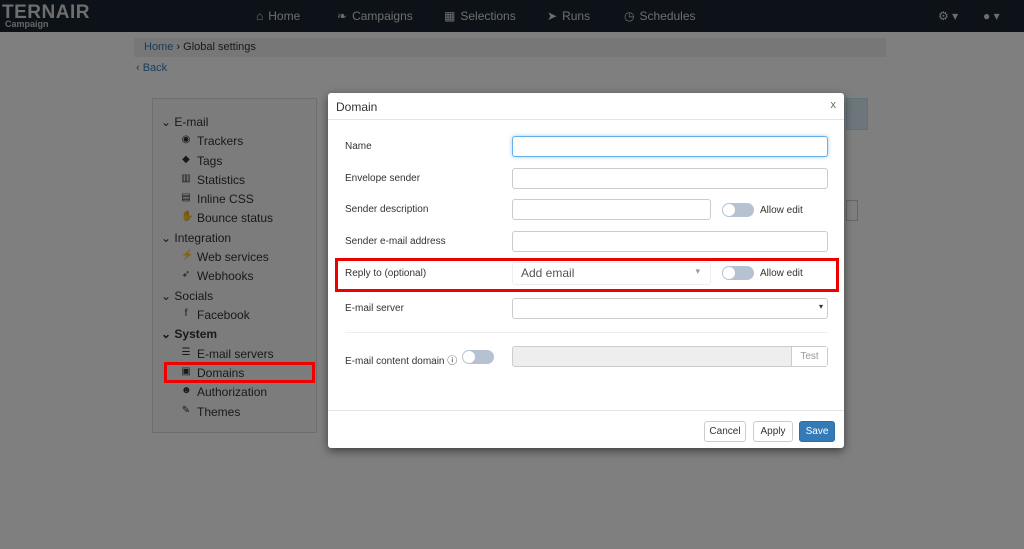 This screenshot has height=549, width=1024. What do you see at coordinates (386, 273) in the screenshot?
I see `reply-to-label: Reply to (optional)` at bounding box center [386, 273].